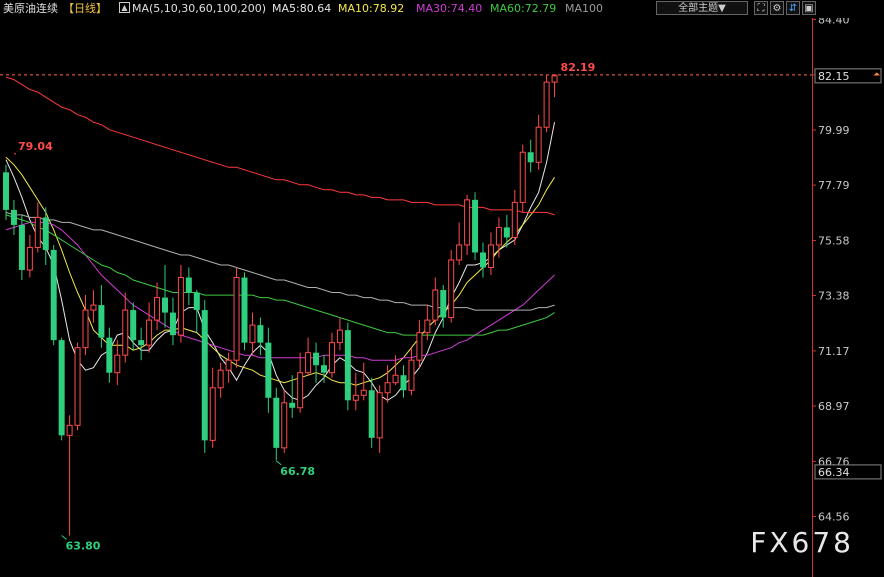  What do you see at coordinates (199, 8) in the screenshot?
I see `ma-params-label: MA(5,10,30,60,100,200)` at bounding box center [199, 8].